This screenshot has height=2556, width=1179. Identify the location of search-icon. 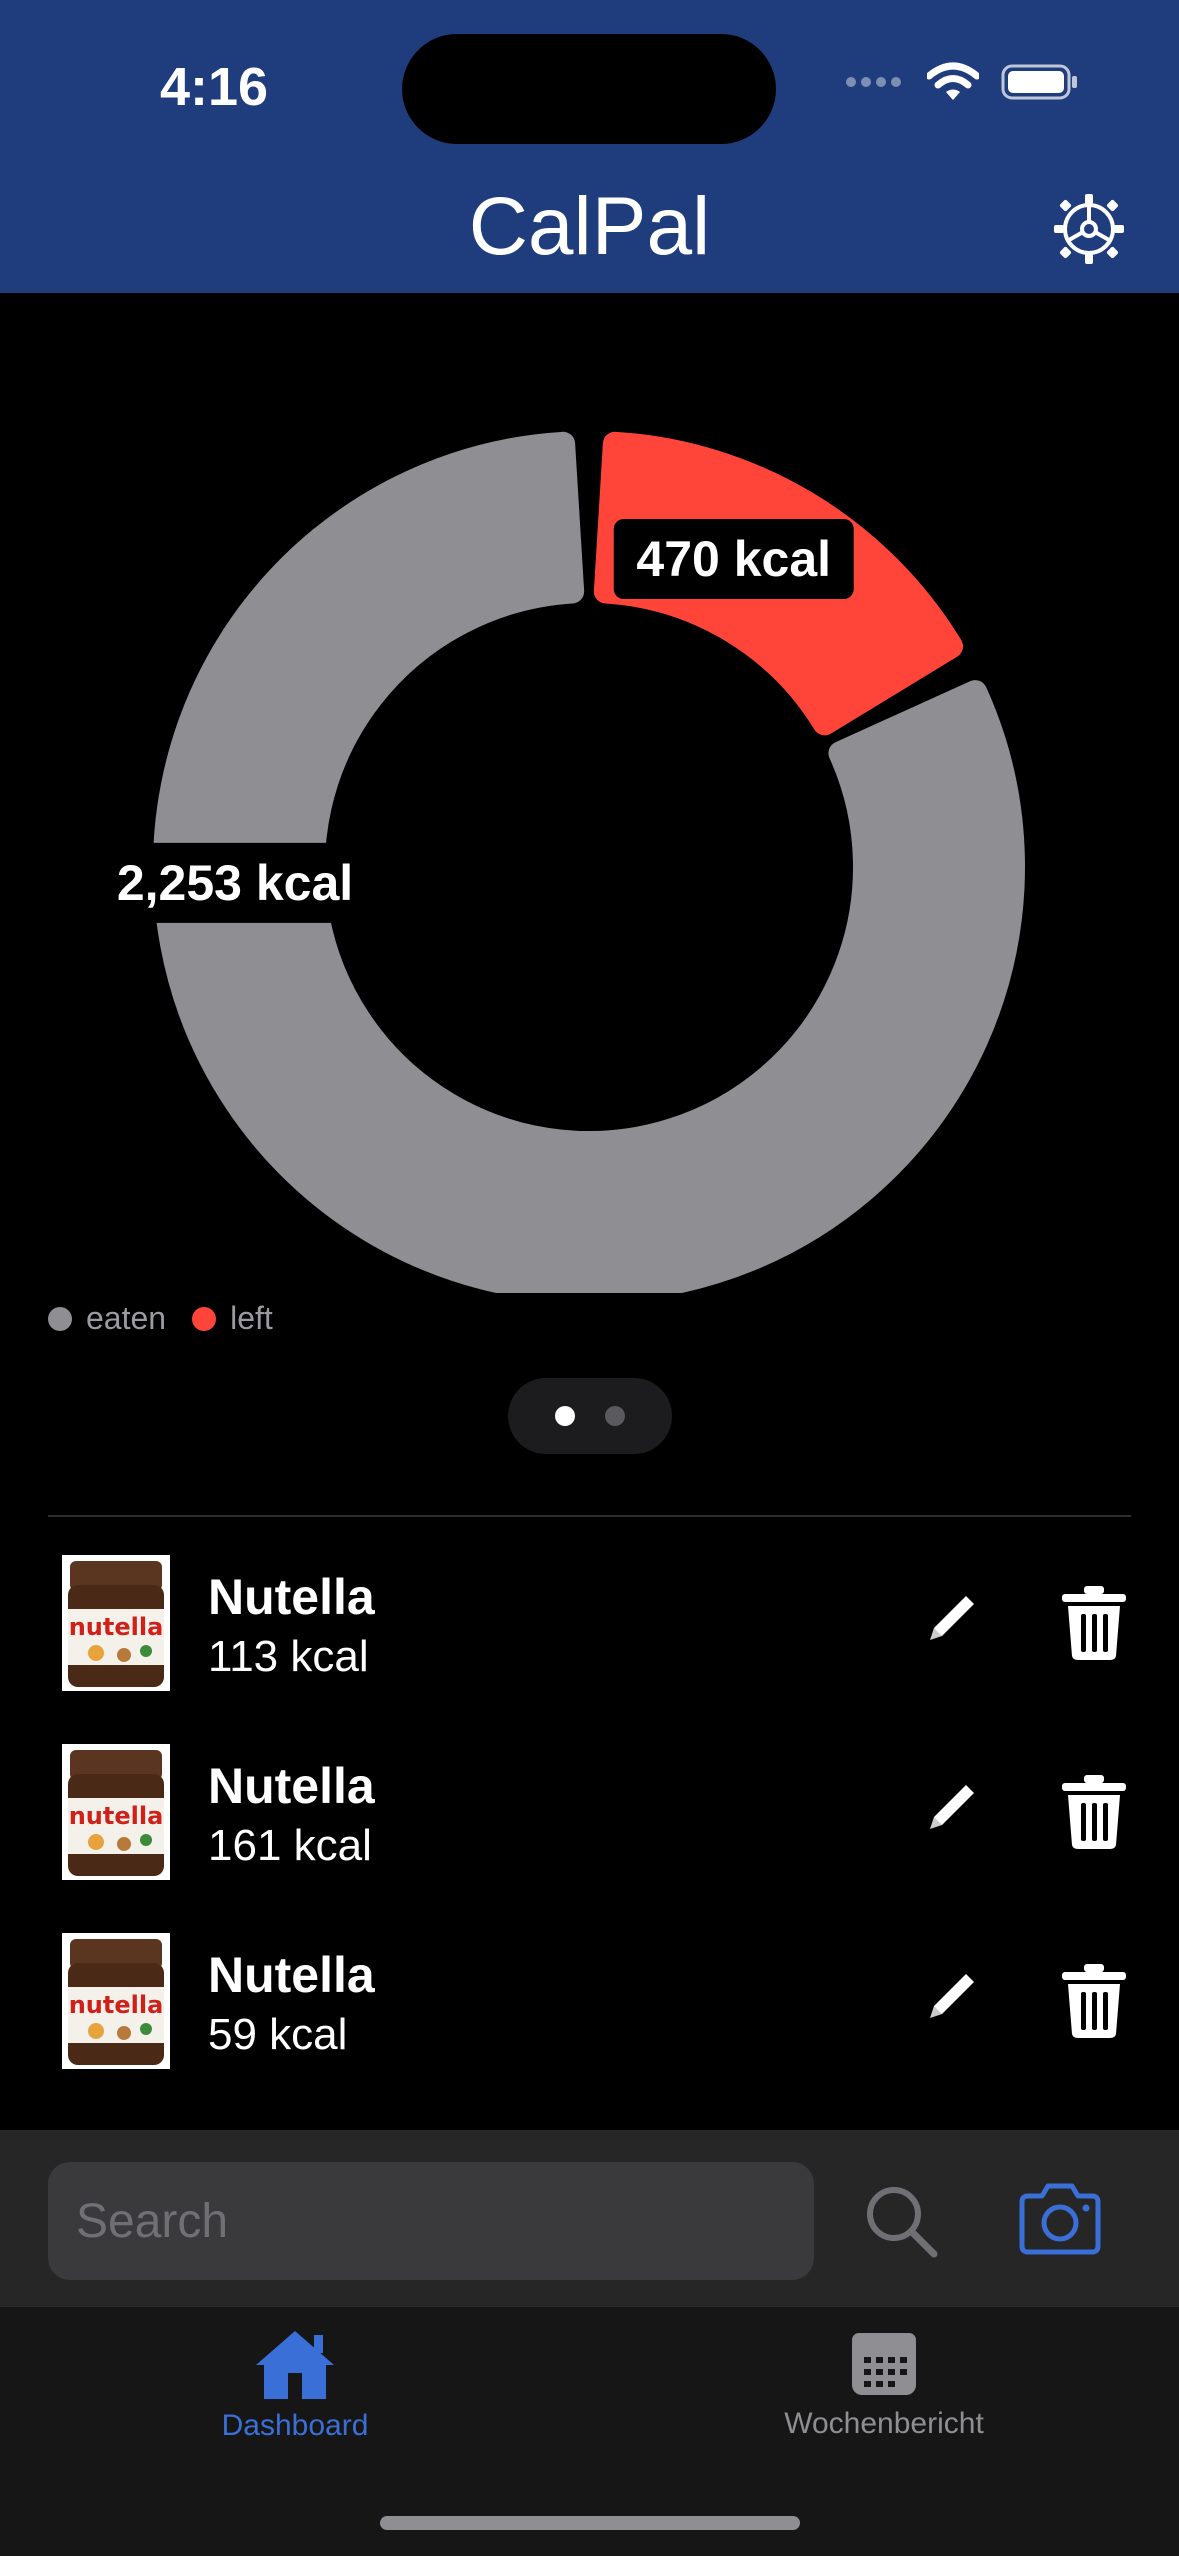
(902, 2222).